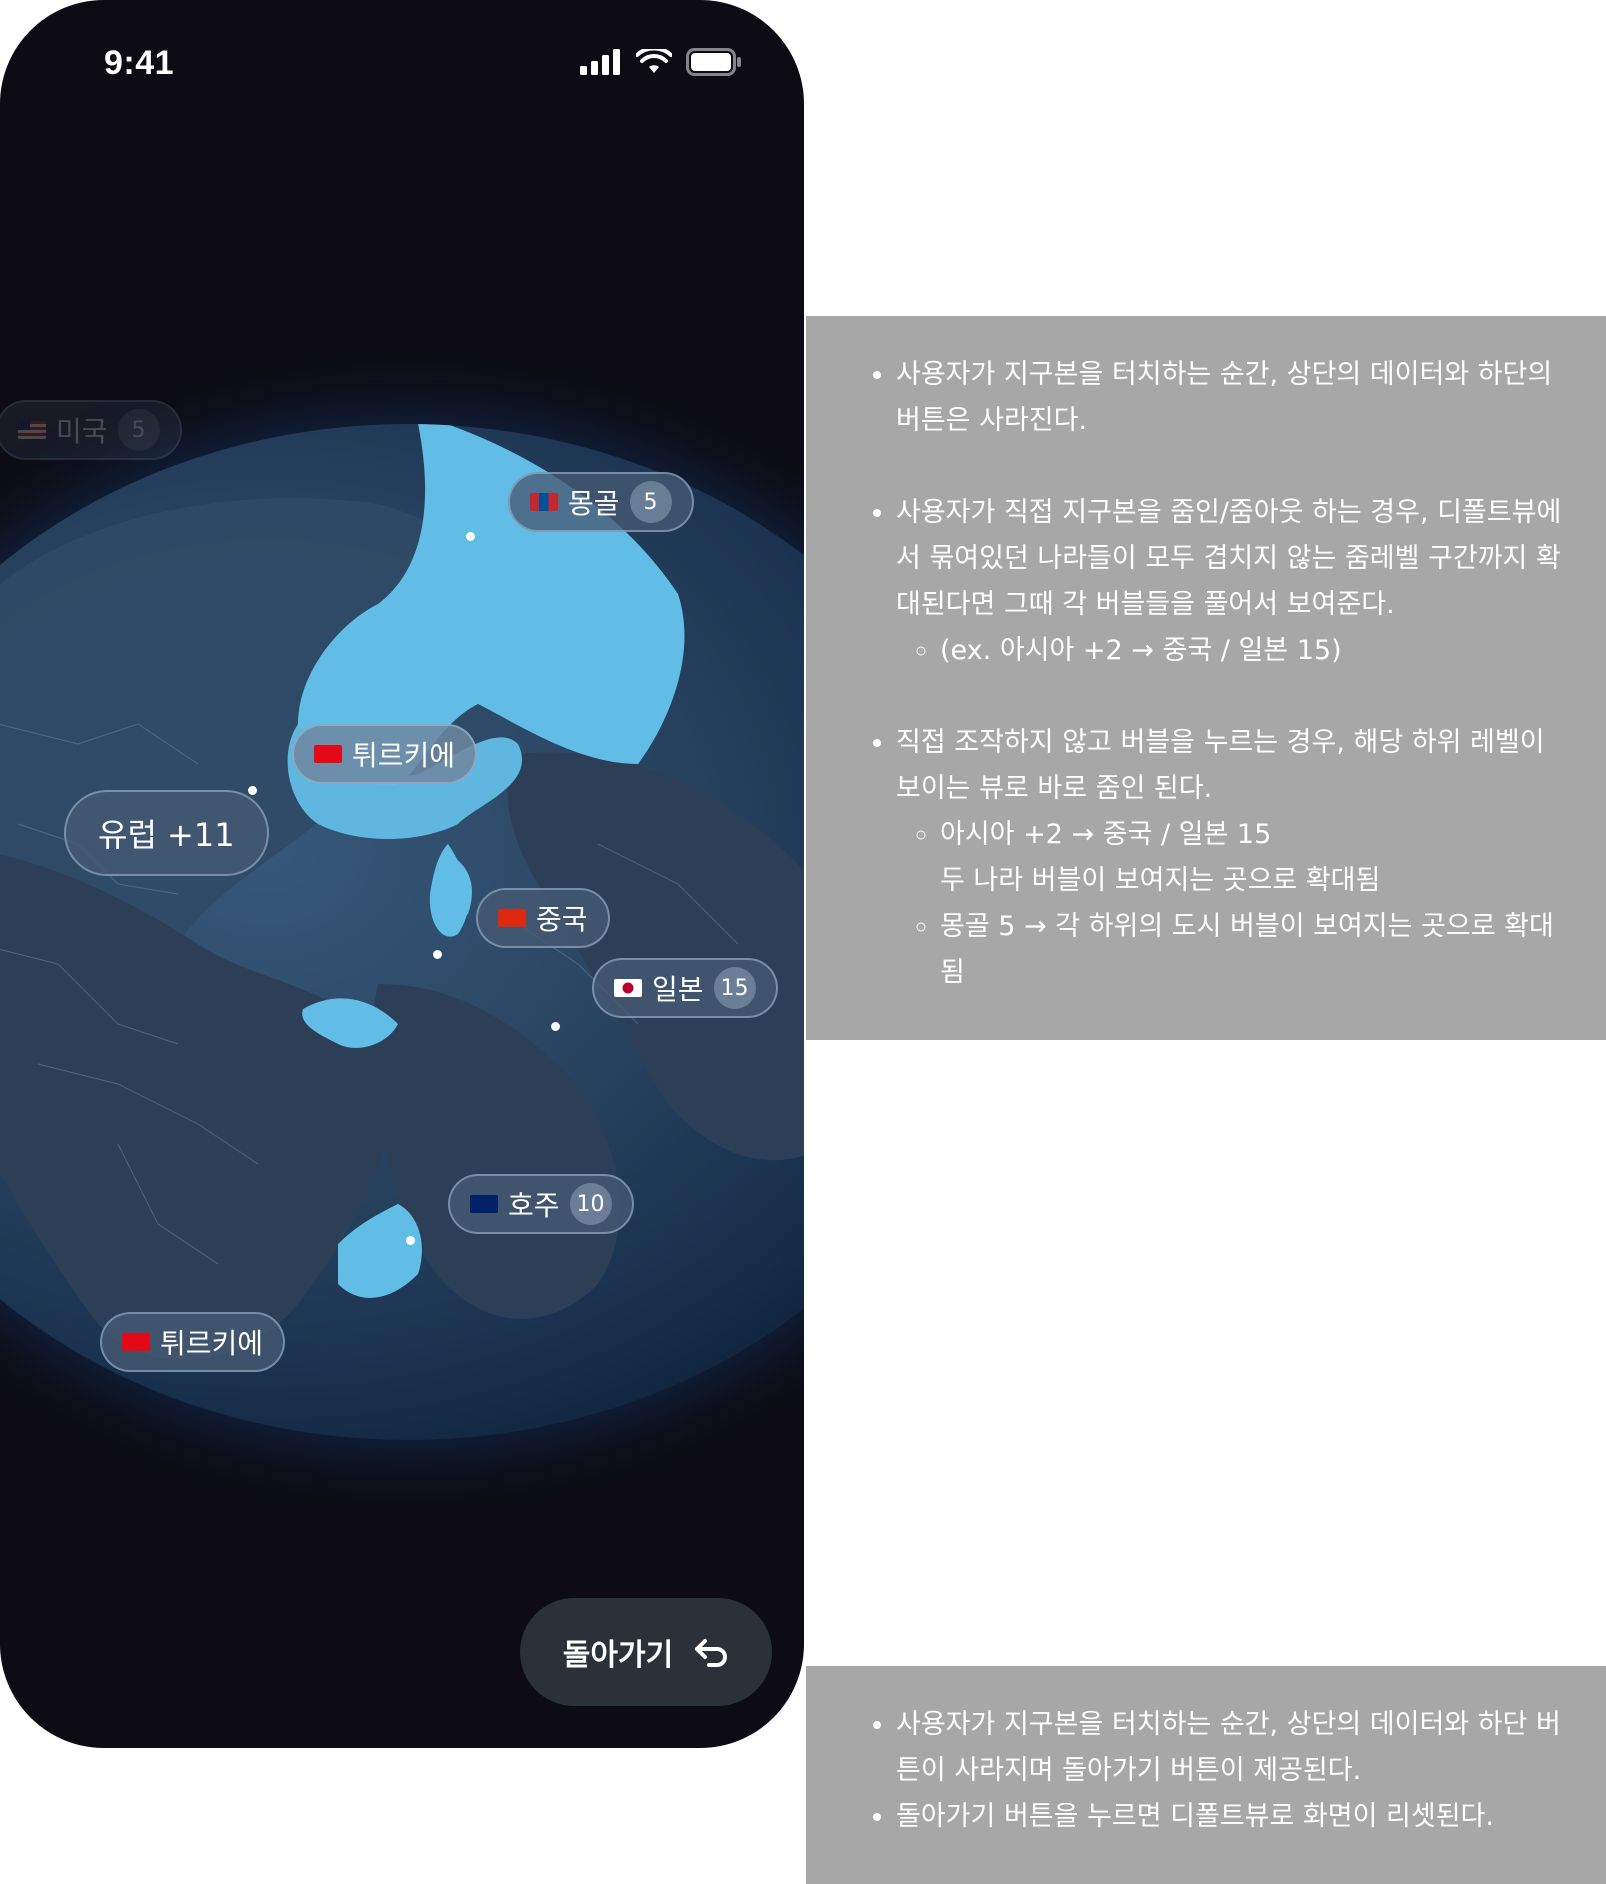 The width and height of the screenshot is (1606, 1884). Describe the element at coordinates (618, 1655) in the screenshot. I see `back-button-label: 돌아가기` at that location.